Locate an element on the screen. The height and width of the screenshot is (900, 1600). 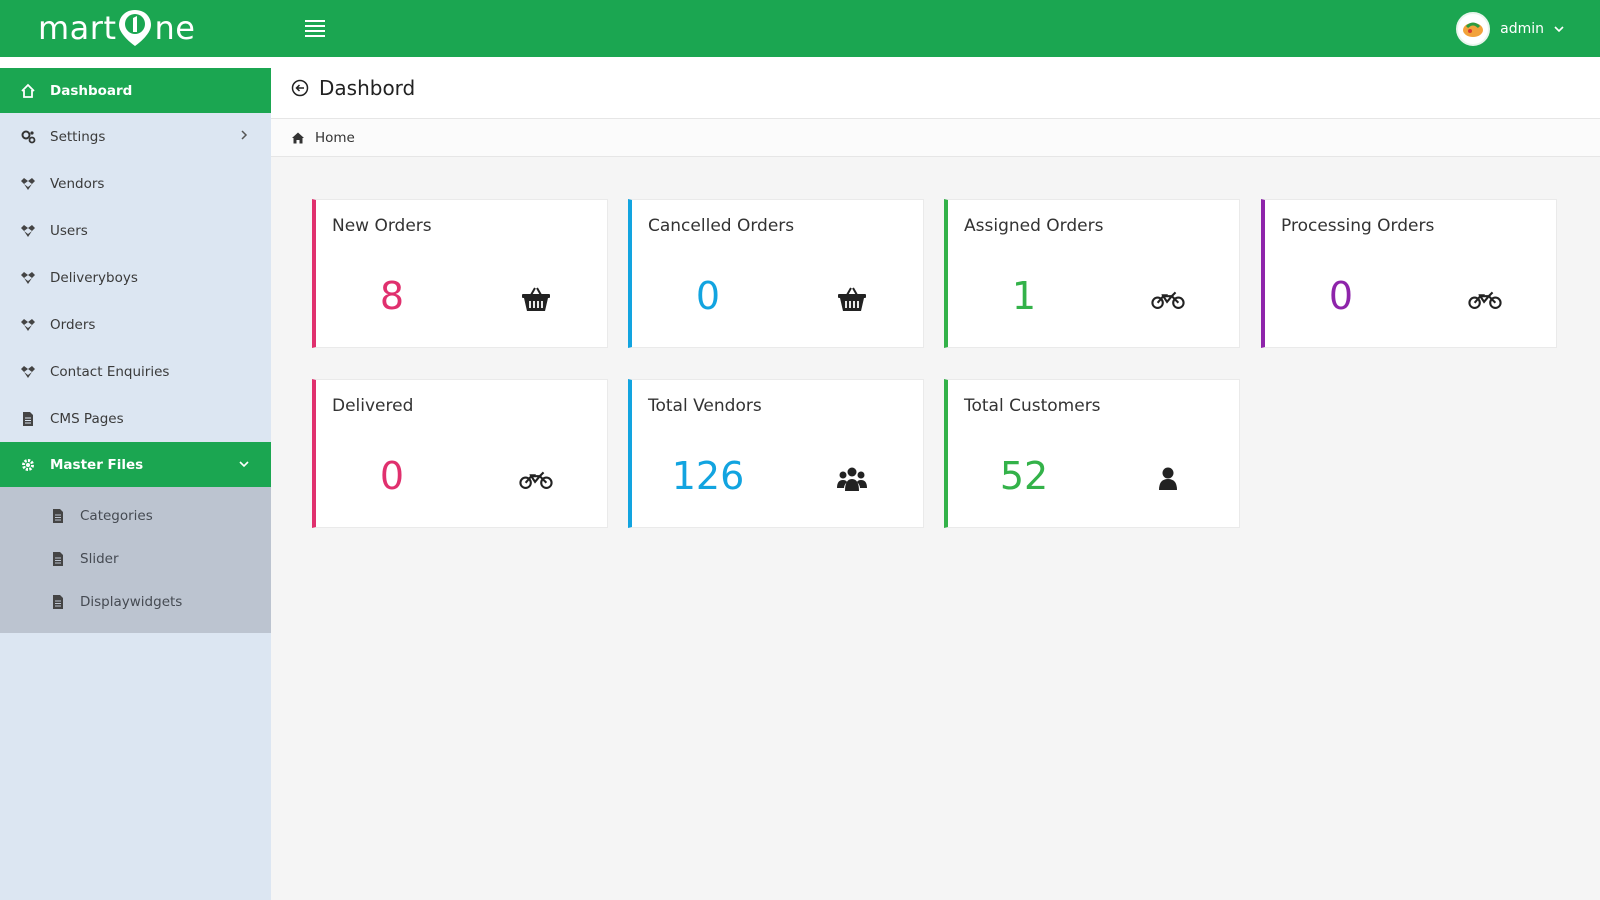
breadcrumb-home-link: Home is located at coordinates (335, 138).